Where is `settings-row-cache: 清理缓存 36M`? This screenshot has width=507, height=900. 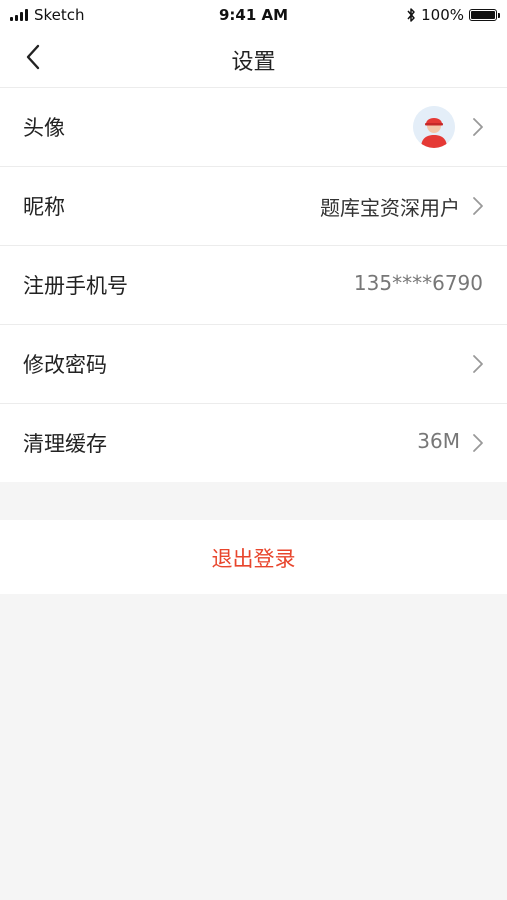 settings-row-cache: 清理缓存 36M is located at coordinates (253, 443).